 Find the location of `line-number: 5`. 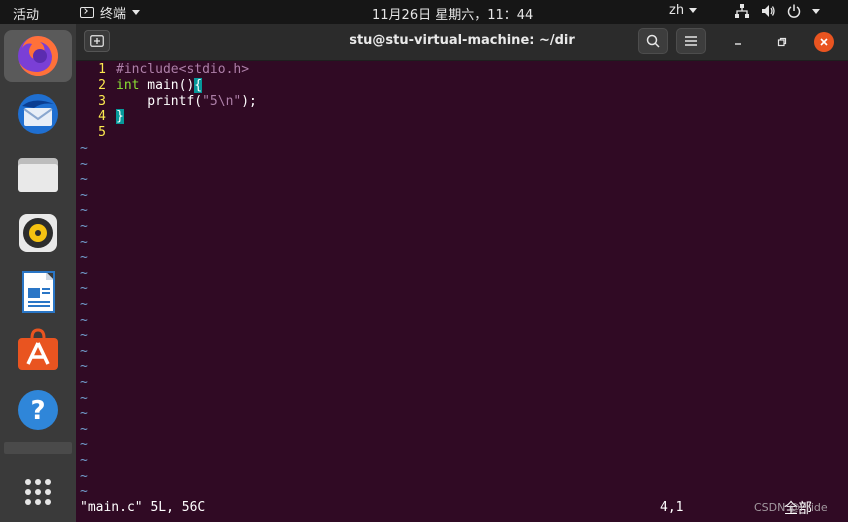

line-number: 5 is located at coordinates (102, 132).